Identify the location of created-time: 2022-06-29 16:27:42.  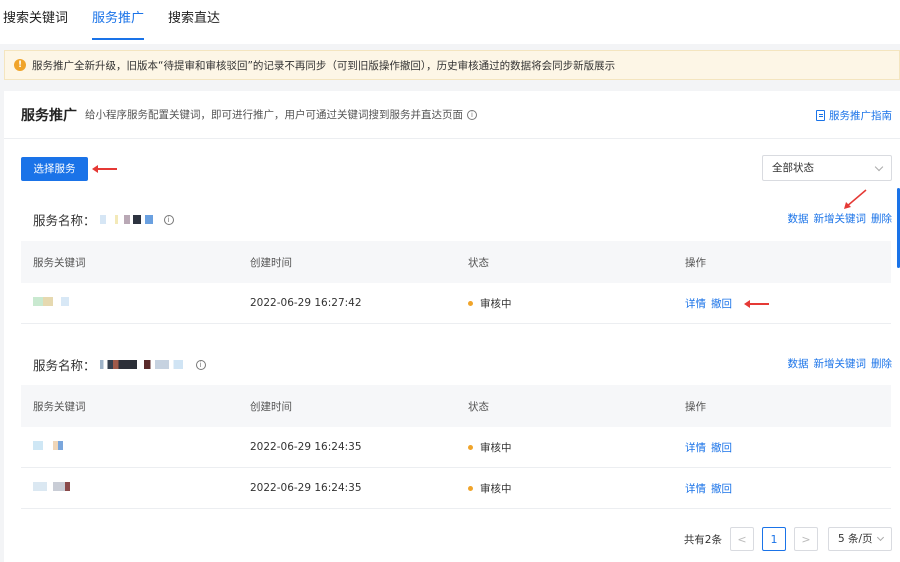
(306, 303).